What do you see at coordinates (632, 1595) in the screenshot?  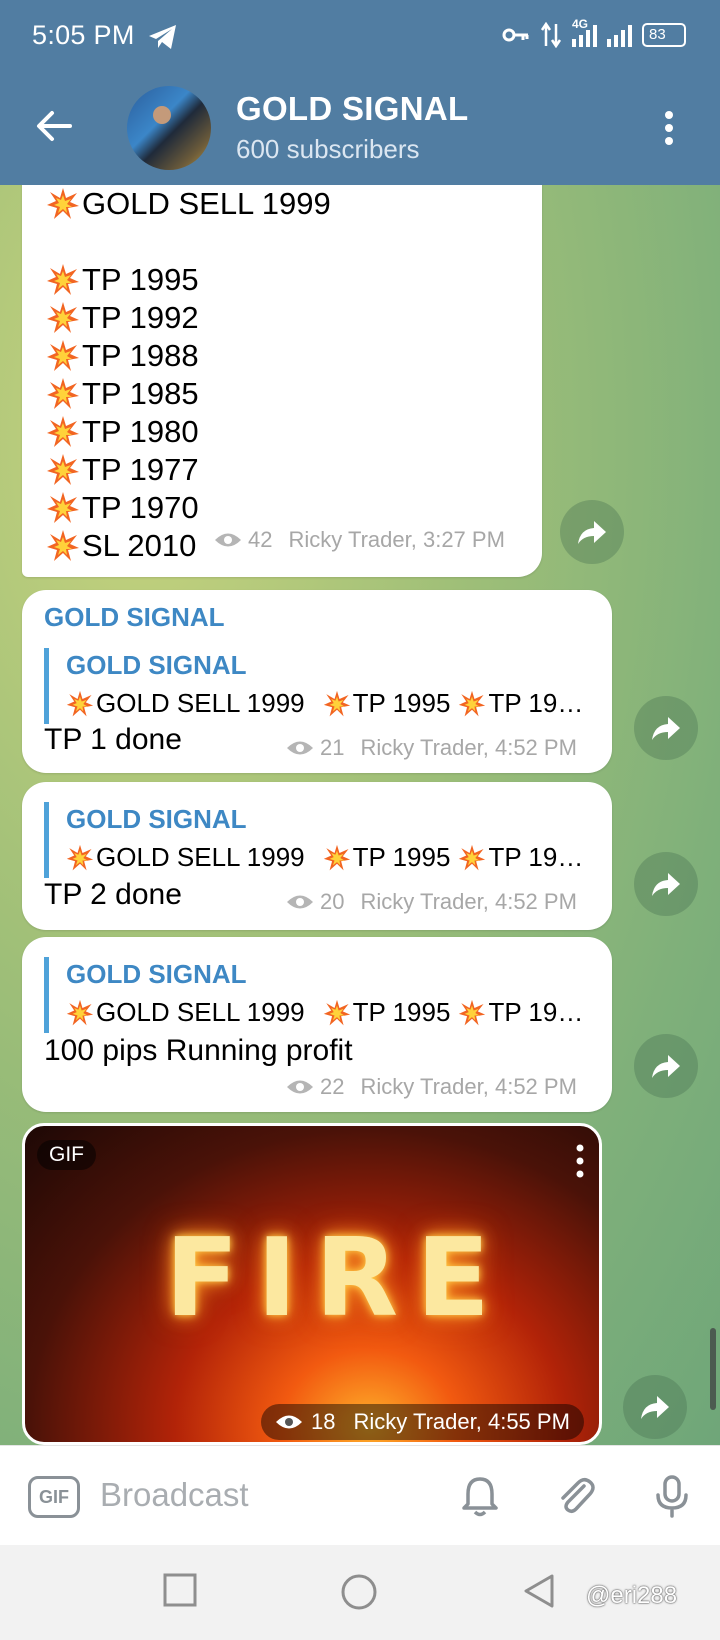 I see `watermark: @eri288` at bounding box center [632, 1595].